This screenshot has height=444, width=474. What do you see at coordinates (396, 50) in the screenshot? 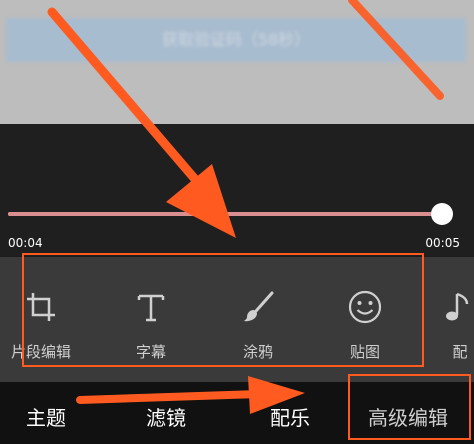
I see `arrow-top-right` at bounding box center [396, 50].